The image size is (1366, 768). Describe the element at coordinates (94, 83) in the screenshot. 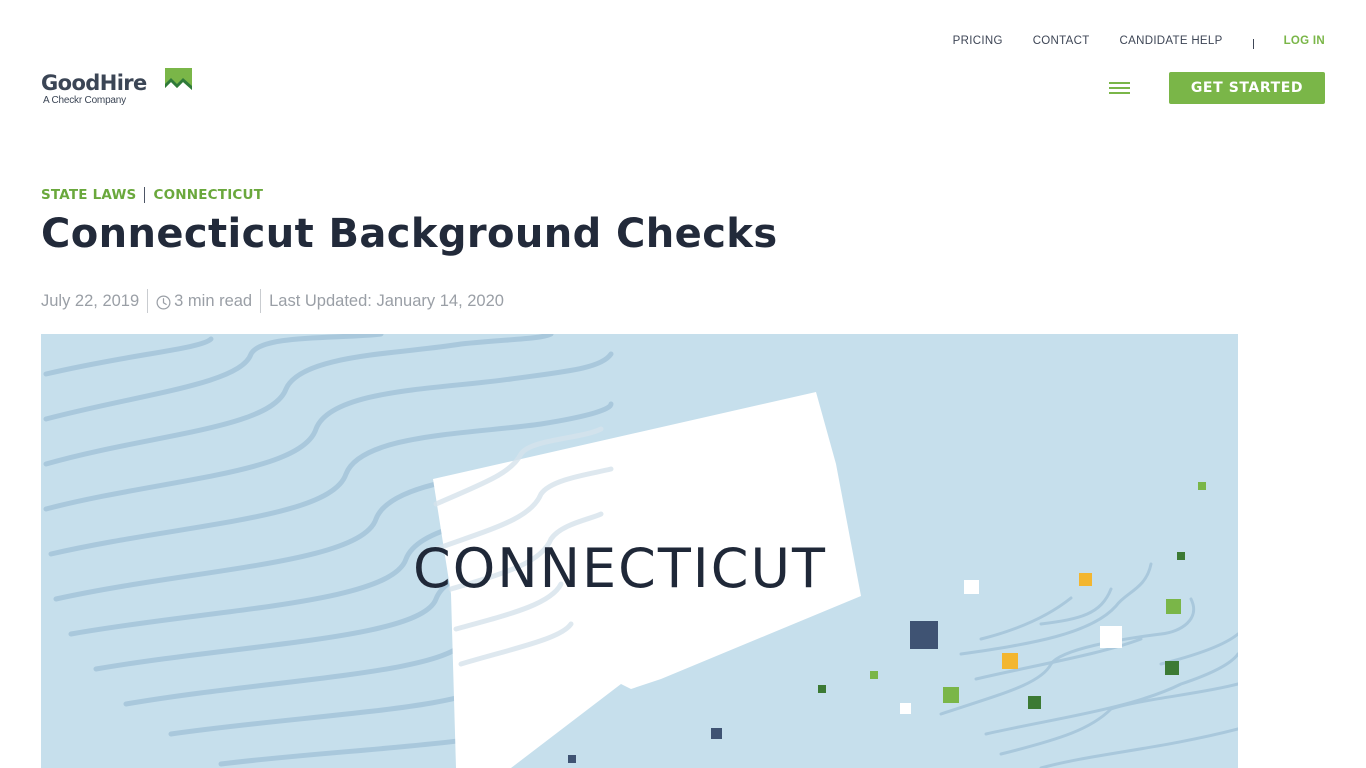

I see `logo-wordmark: GoodHire` at that location.